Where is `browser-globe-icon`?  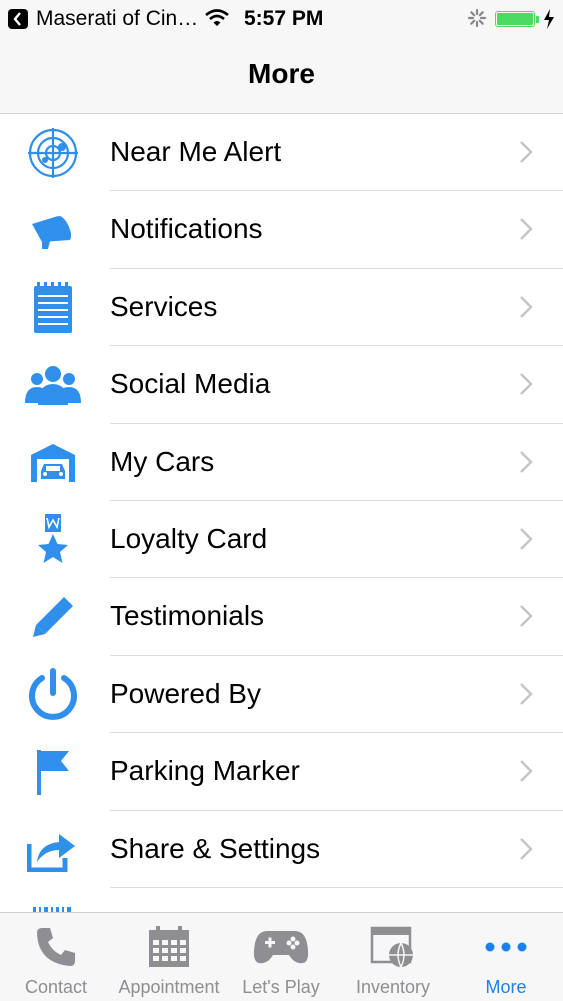 browser-globe-icon is located at coordinates (393, 947).